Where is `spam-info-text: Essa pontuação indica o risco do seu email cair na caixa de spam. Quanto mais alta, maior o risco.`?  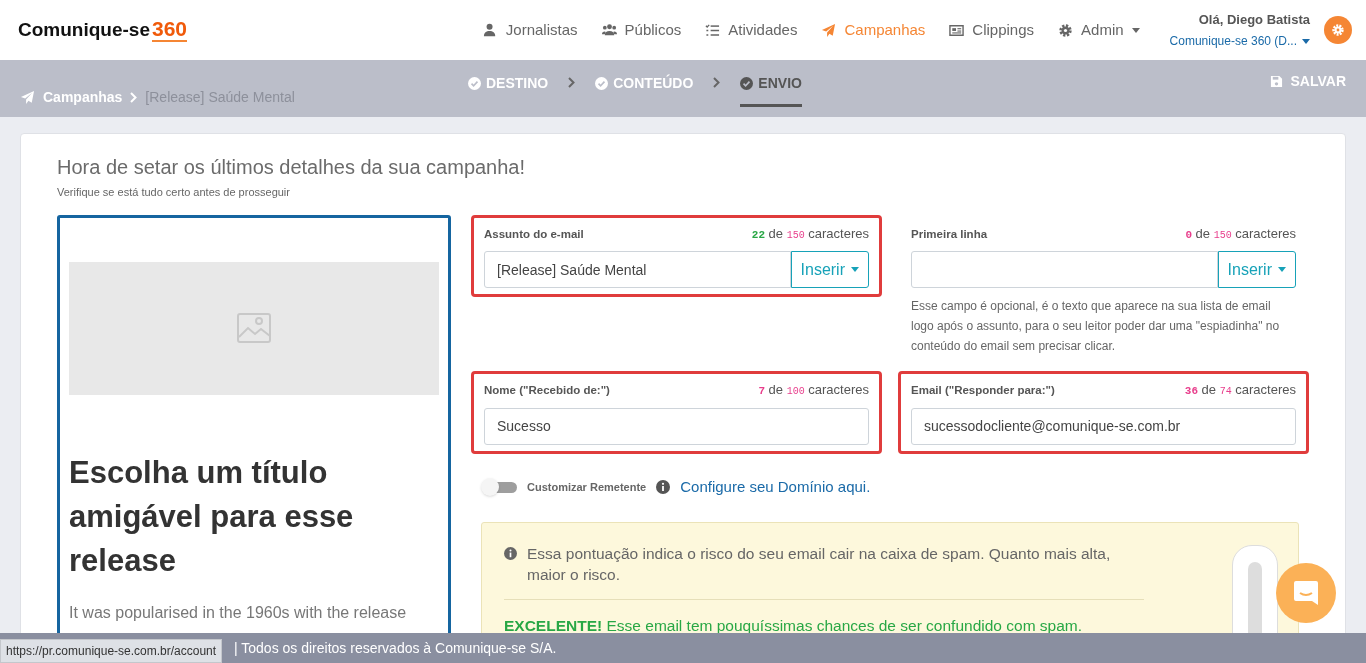
spam-info-text: Essa pontuação indica o risco do seu email cair na caixa de spam. Quanto mais alta, maior o risco. is located at coordinates (819, 564).